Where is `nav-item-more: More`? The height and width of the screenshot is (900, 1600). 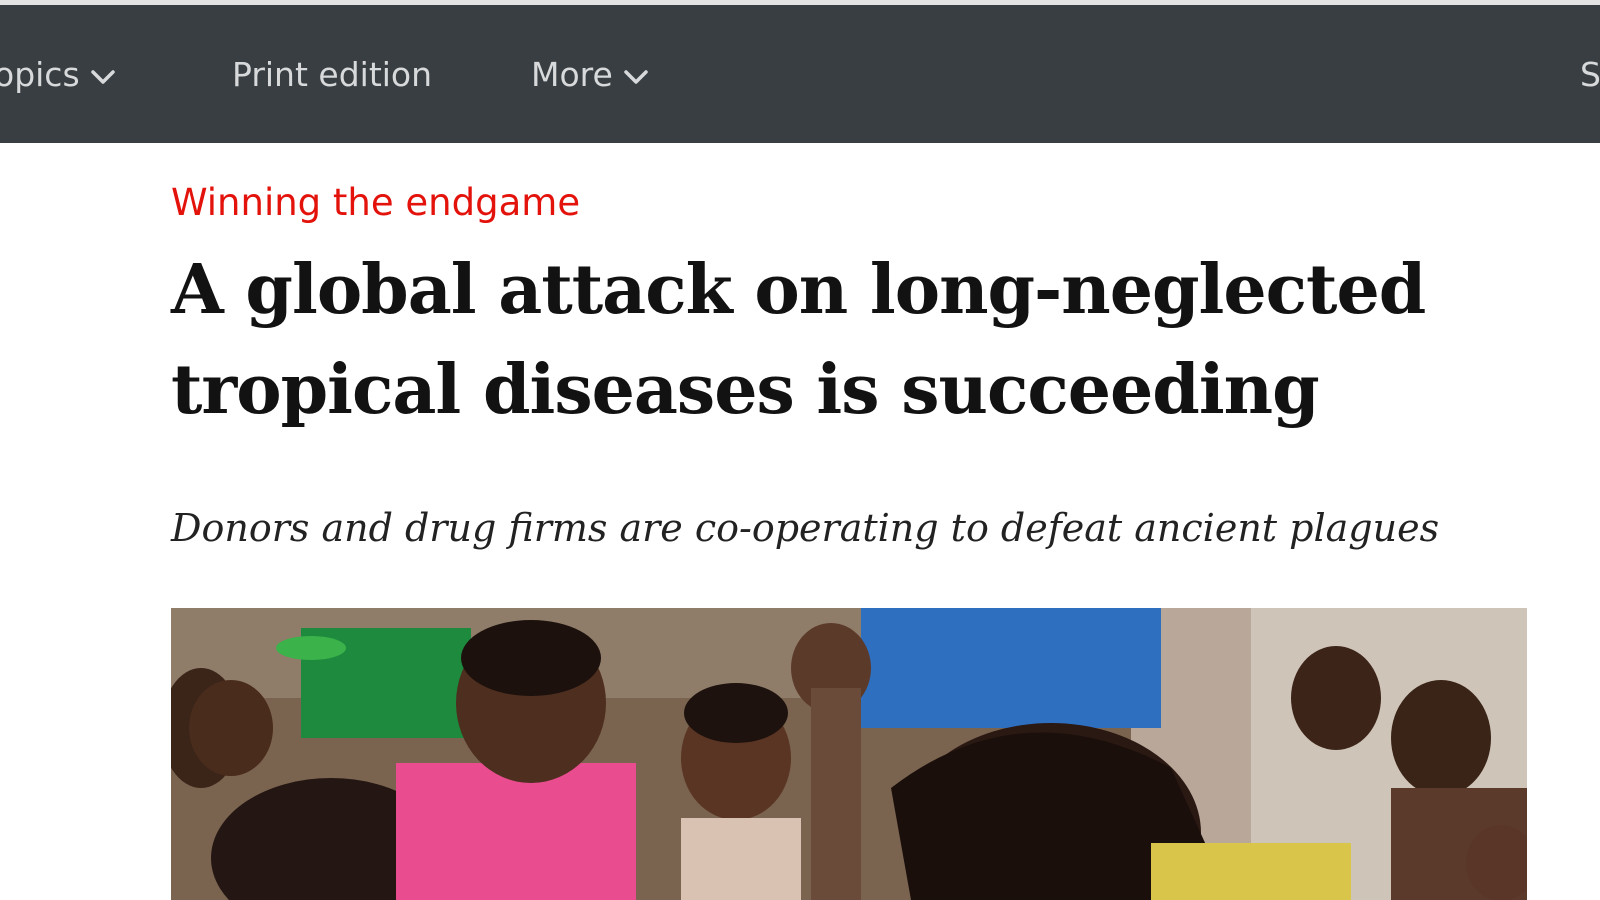 nav-item-more: More is located at coordinates (590, 75).